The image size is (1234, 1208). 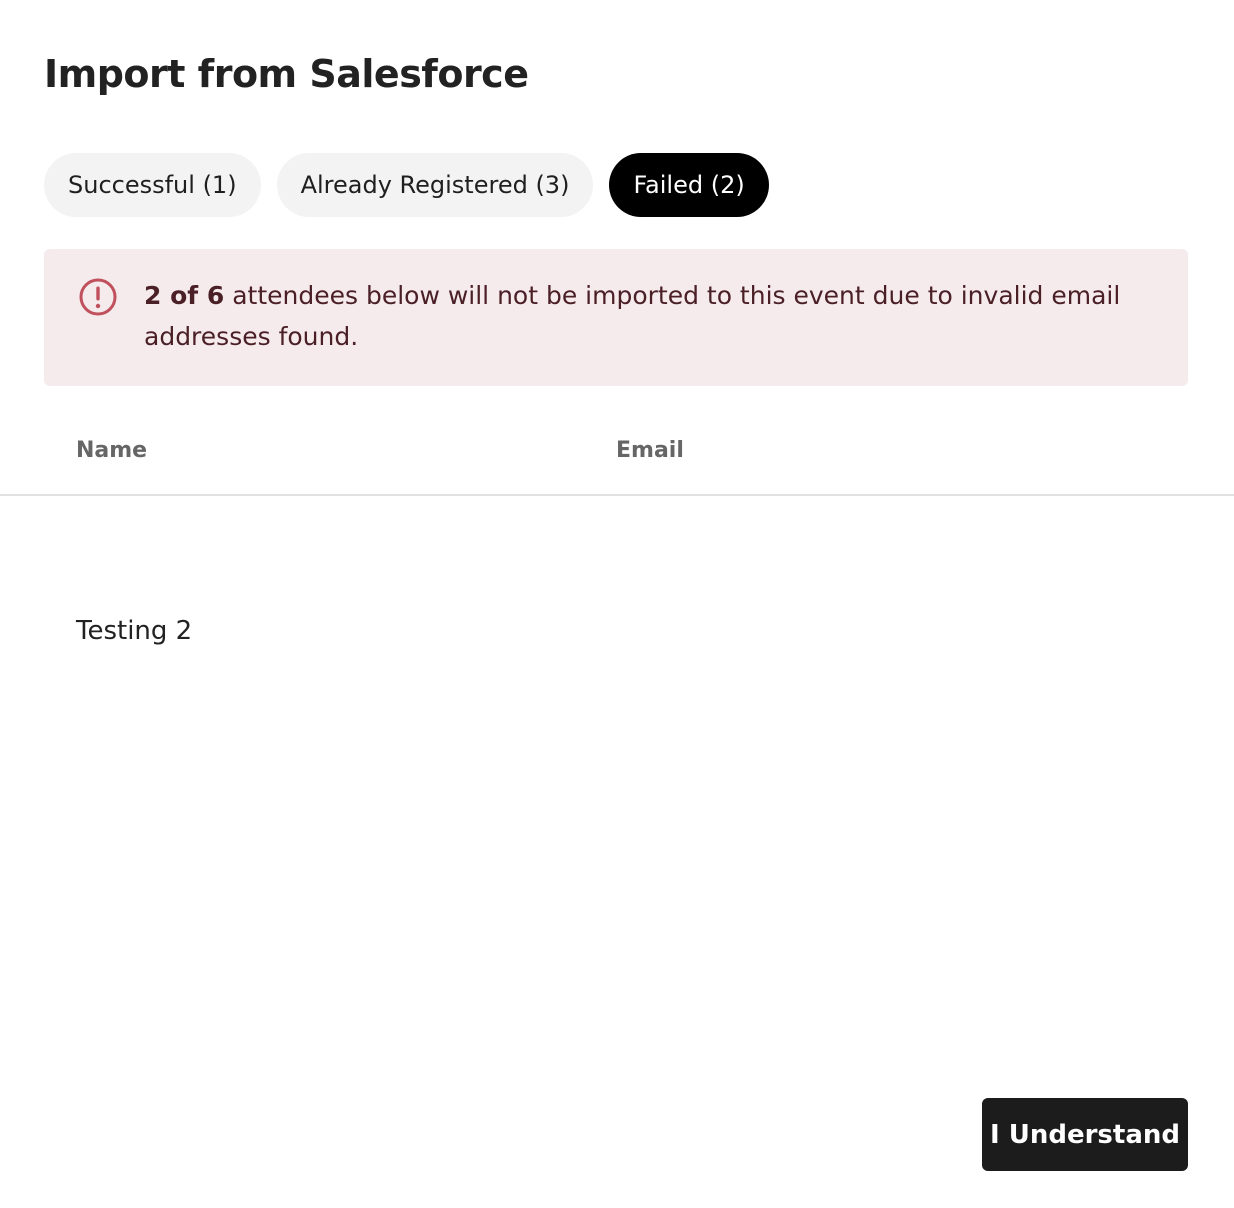 I want to click on cell-name: Testing 2, so click(x=134, y=631).